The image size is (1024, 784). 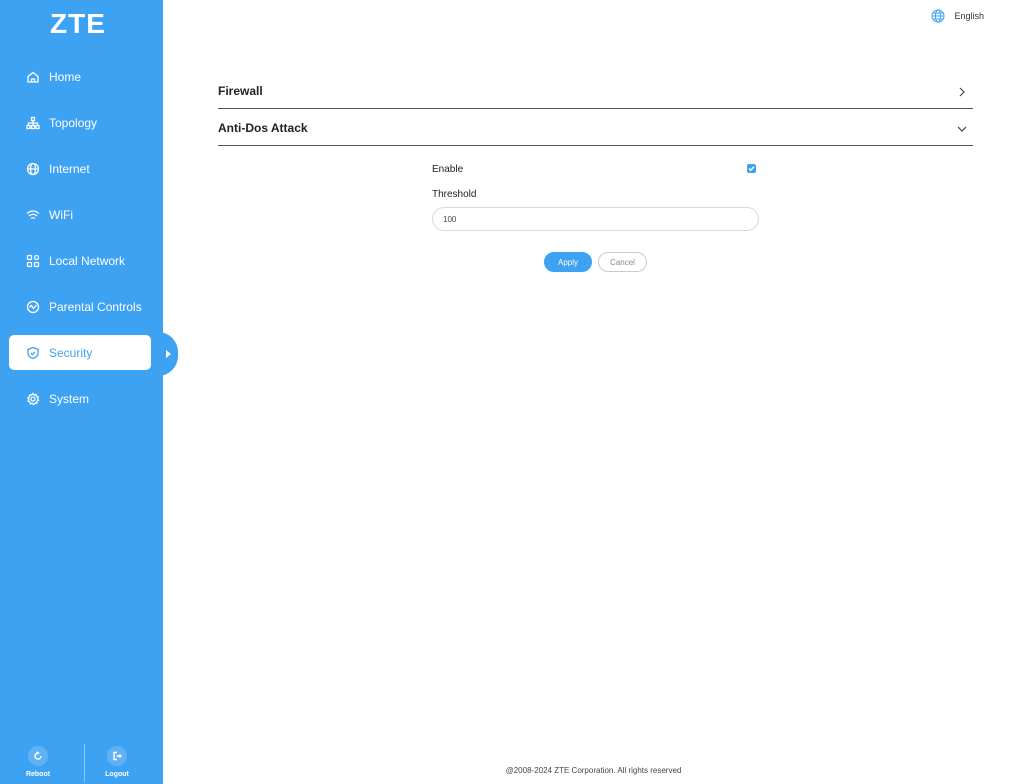 What do you see at coordinates (595, 169) in the screenshot?
I see `enable-row: Enable` at bounding box center [595, 169].